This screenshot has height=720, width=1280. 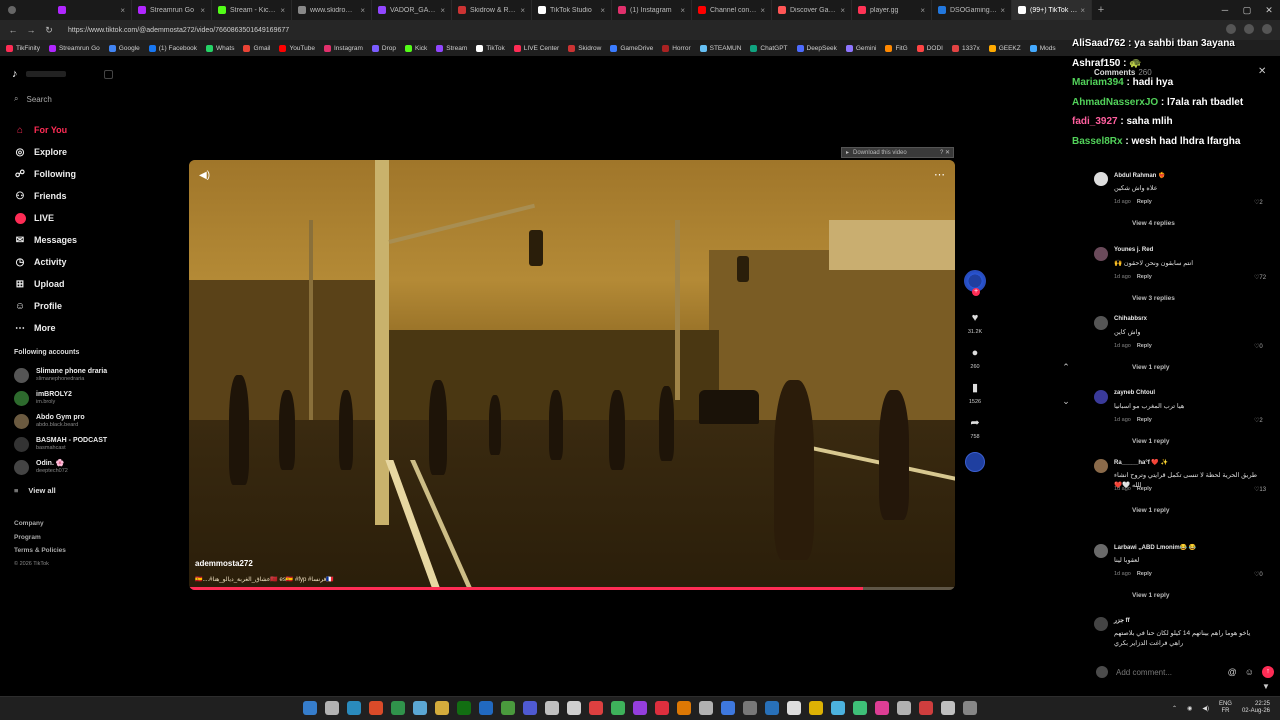 I want to click on music-disc, so click(x=975, y=462).